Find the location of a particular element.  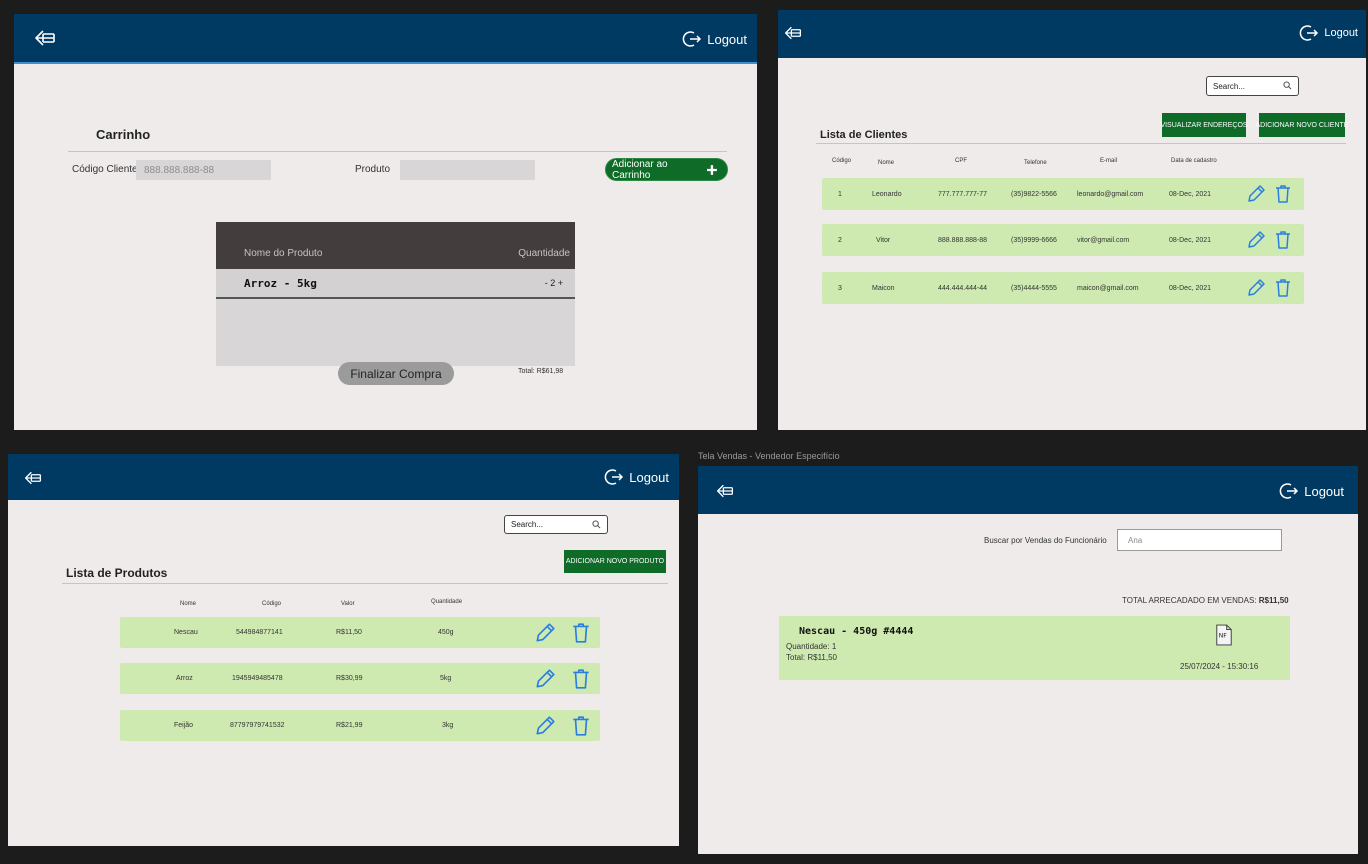

header-codigo: Código is located at coordinates (842, 161).